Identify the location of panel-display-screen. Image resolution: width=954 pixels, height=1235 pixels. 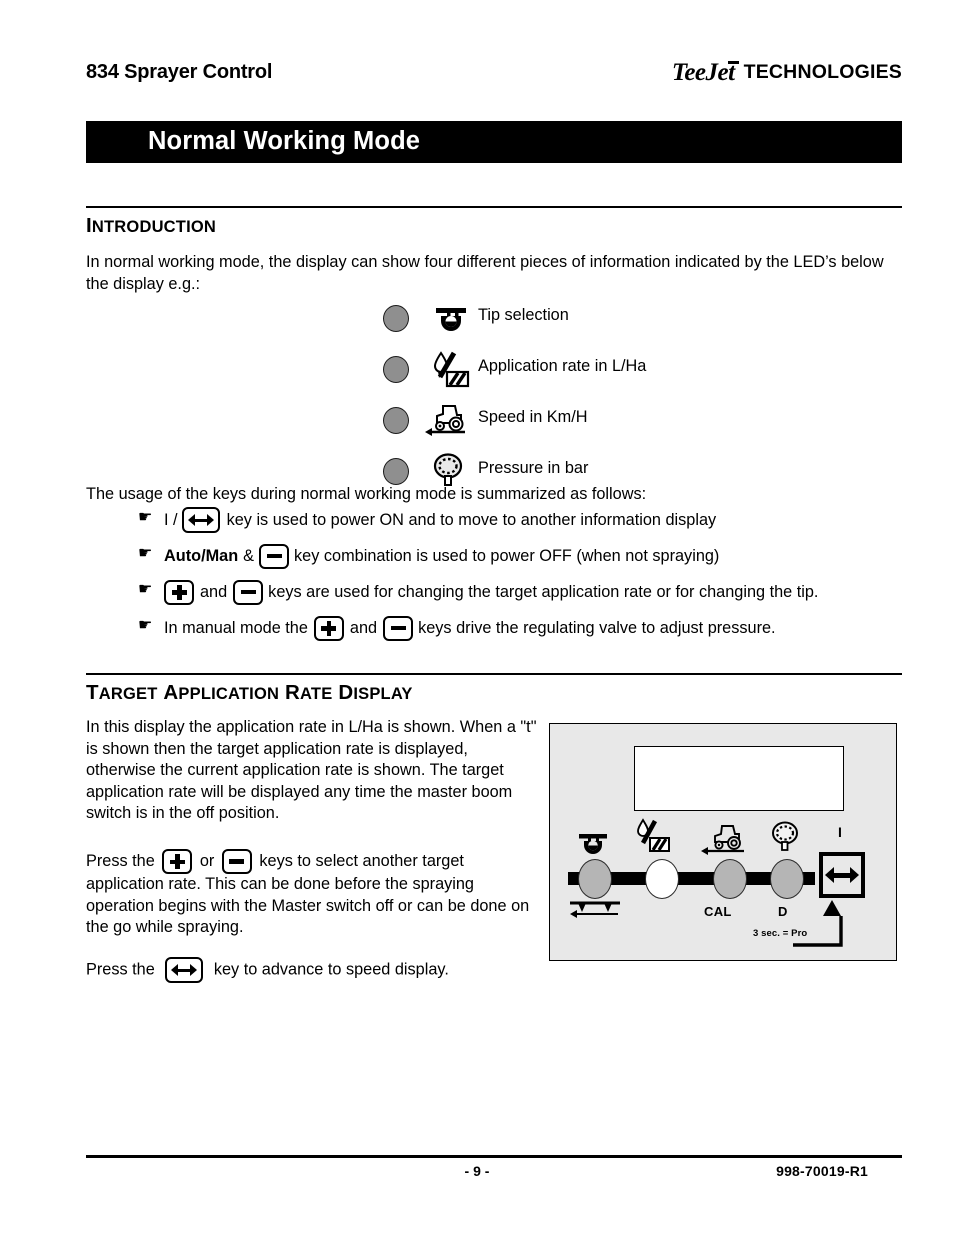
(739, 778).